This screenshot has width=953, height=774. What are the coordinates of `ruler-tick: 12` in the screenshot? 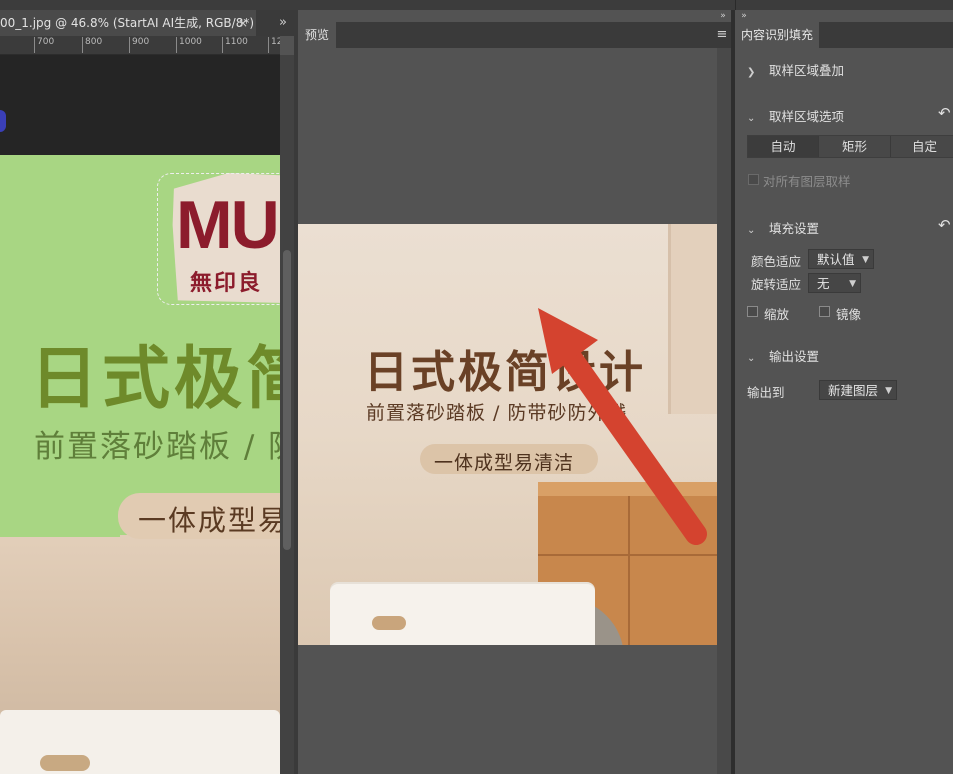 It's located at (274, 45).